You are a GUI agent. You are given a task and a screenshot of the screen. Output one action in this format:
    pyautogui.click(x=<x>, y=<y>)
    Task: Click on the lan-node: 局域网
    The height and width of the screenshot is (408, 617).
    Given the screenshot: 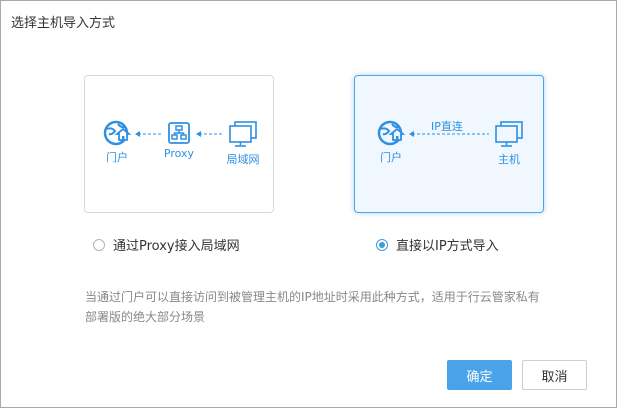 What is the action you would take?
    pyautogui.click(x=243, y=143)
    